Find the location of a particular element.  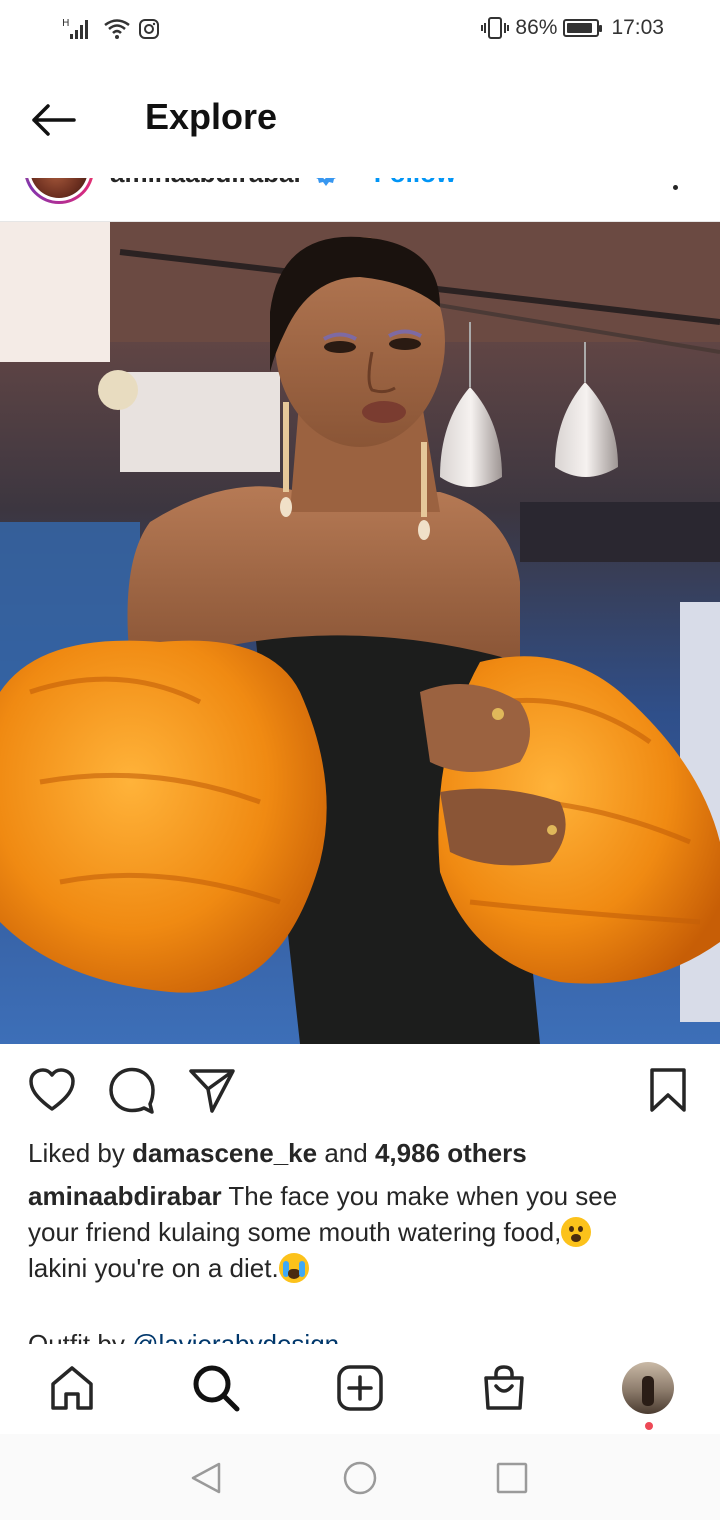

caption-outfit-line: Outfit by @lavierabydesign is located at coordinates (183, 1335).